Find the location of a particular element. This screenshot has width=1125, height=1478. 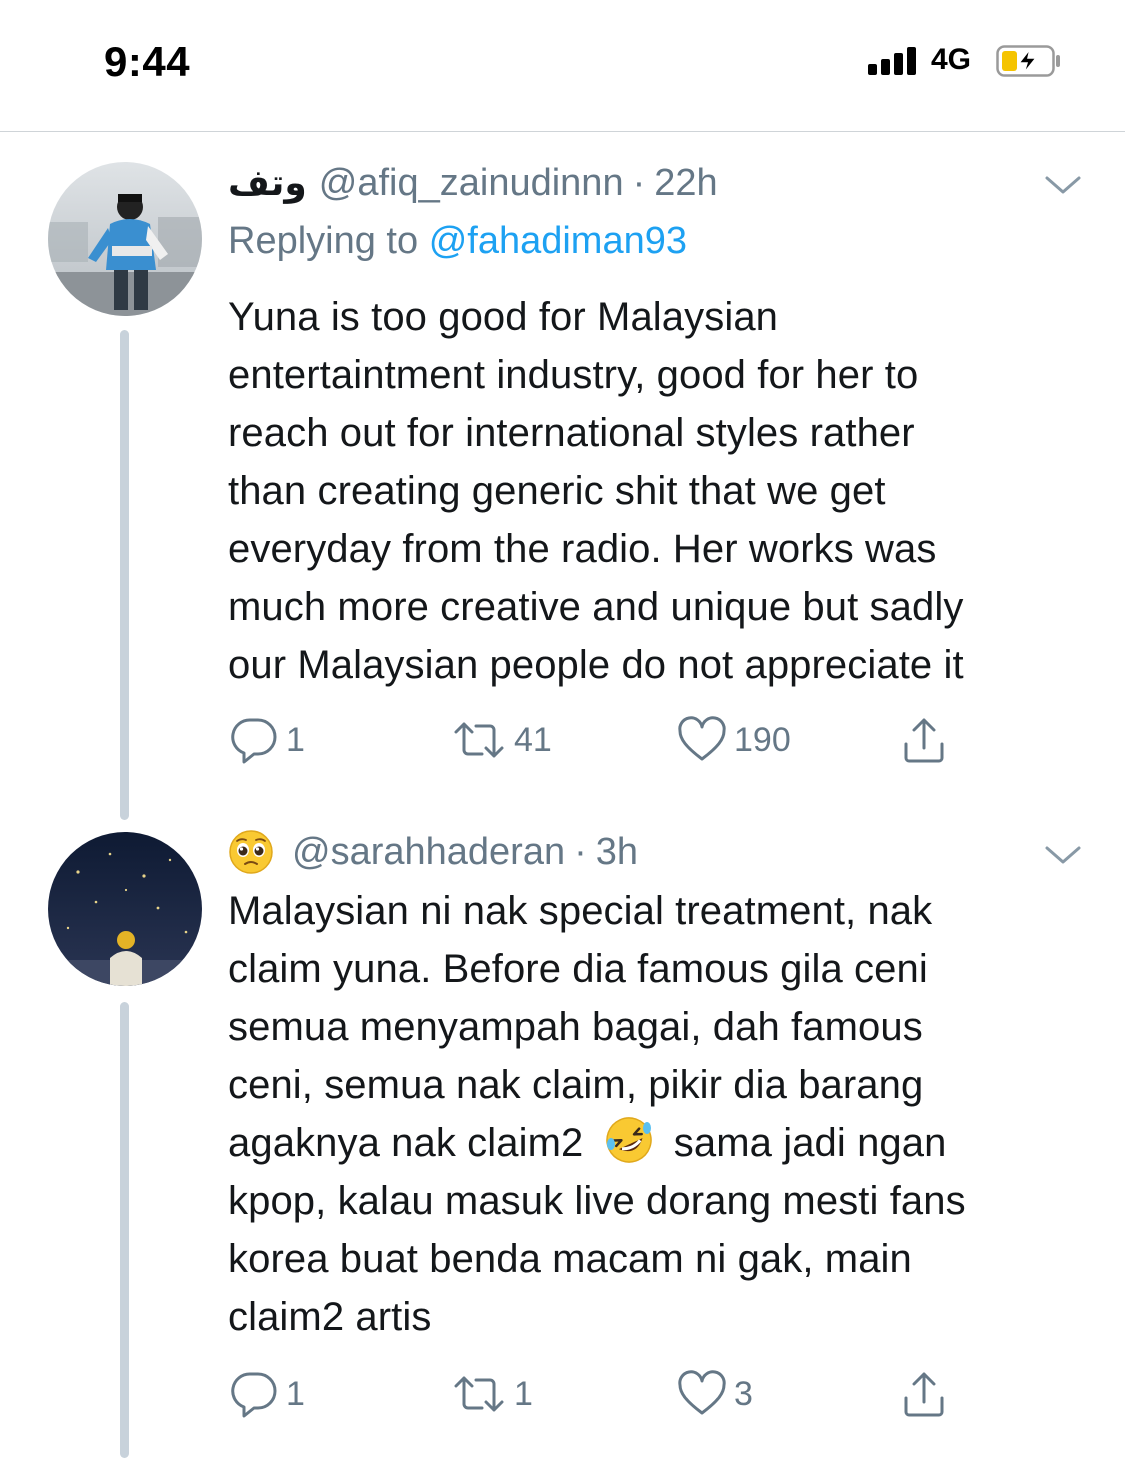

rolling-on-floor-laughing-emoji is located at coordinates (628, 1140).